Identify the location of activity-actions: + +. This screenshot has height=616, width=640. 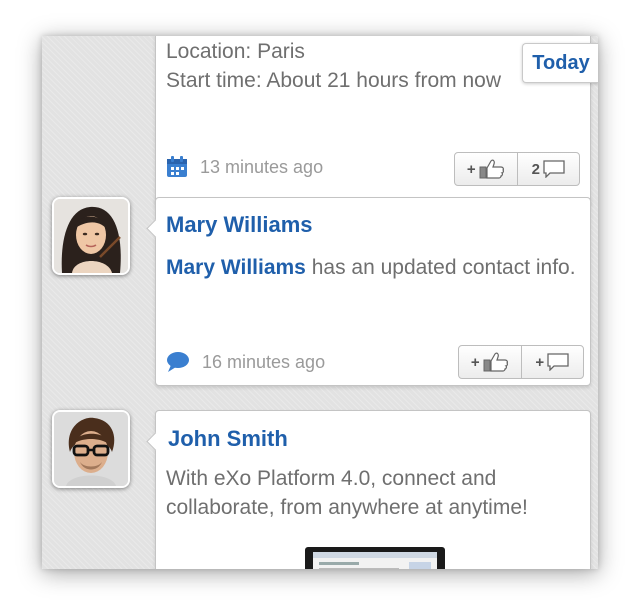
(521, 362).